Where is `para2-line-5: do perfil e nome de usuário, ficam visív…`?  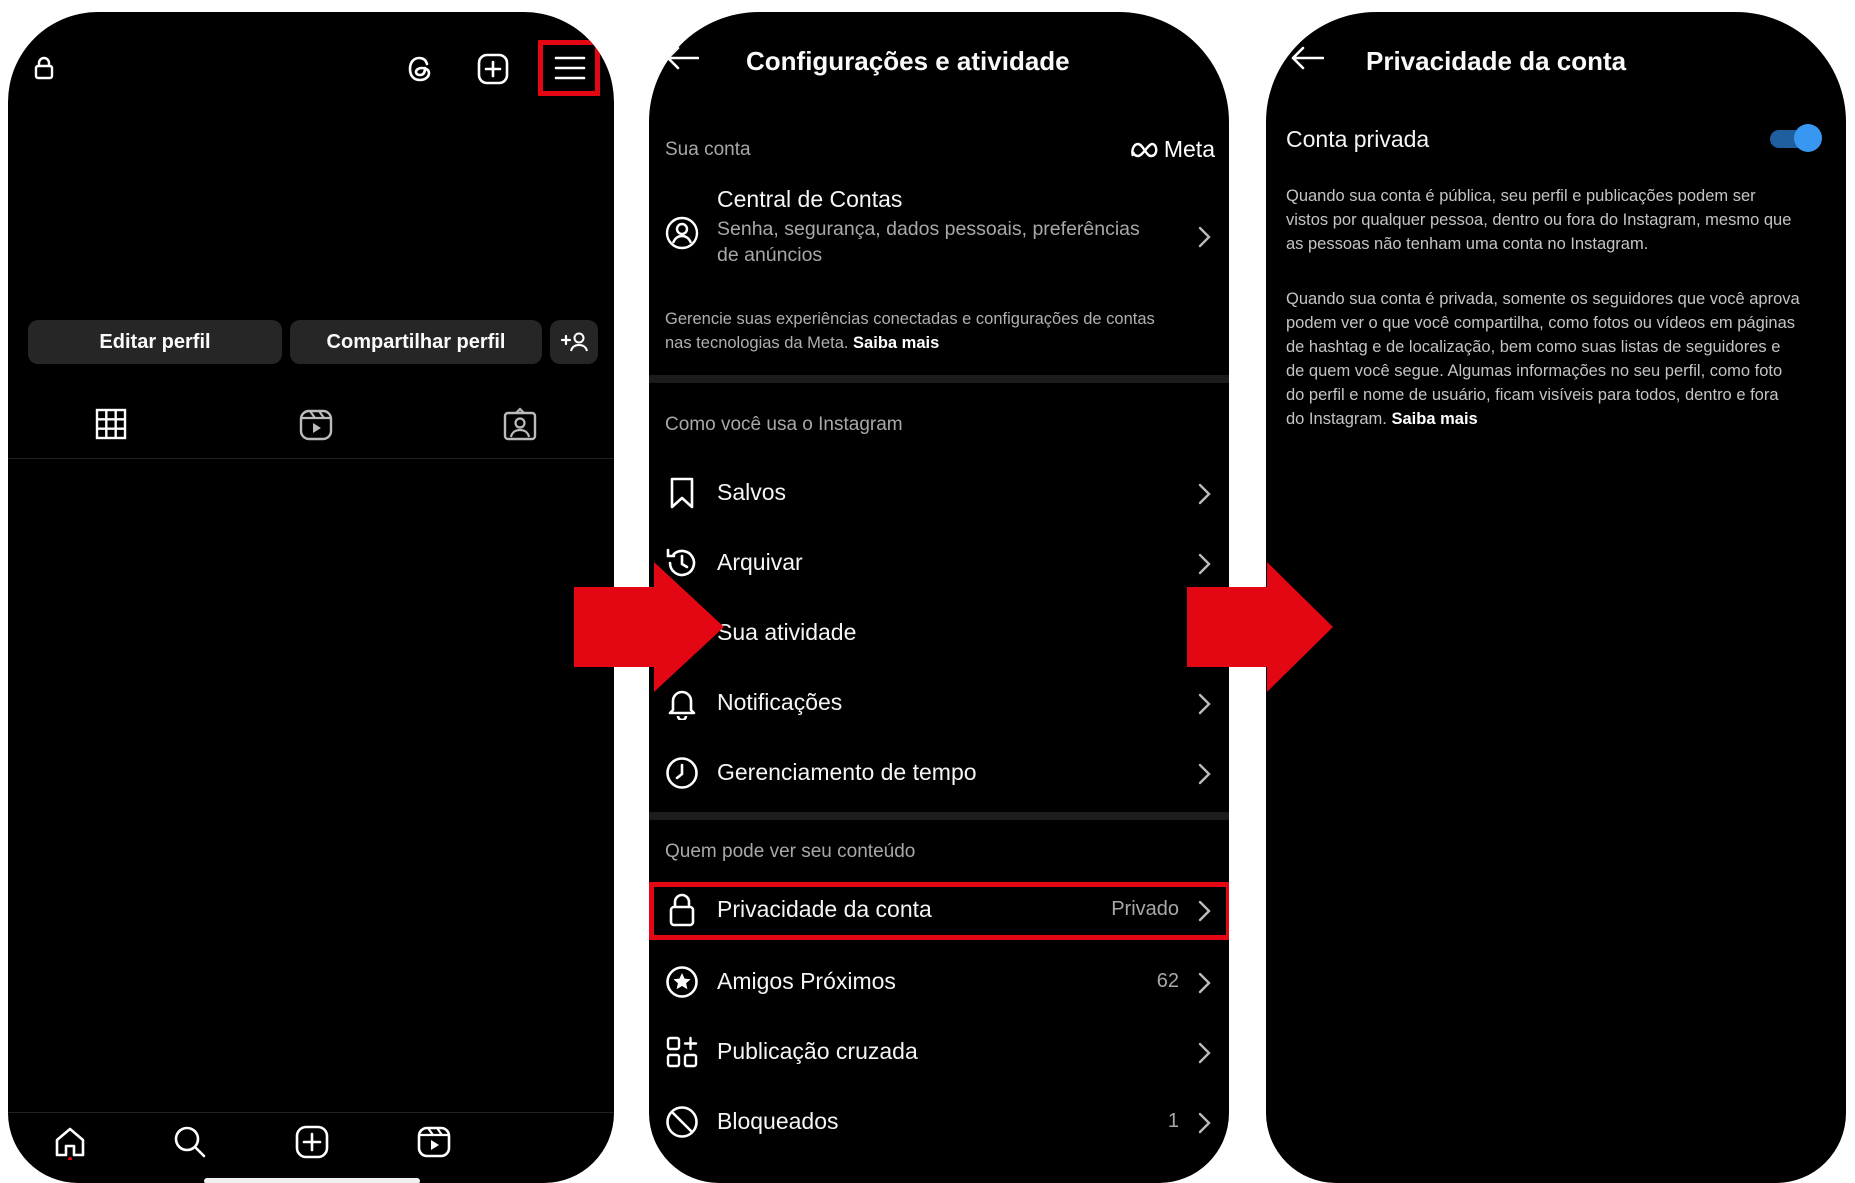
para2-line-5: do perfil e nome de usuário, ficam visív… is located at coordinates (1532, 395).